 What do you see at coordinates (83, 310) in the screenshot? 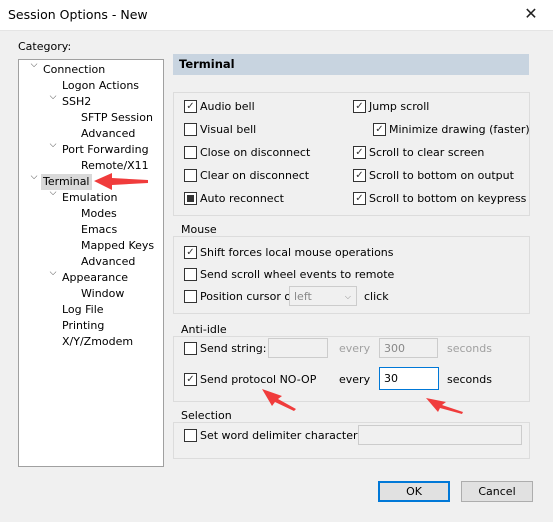
I see `tree-item: Log File` at bounding box center [83, 310].